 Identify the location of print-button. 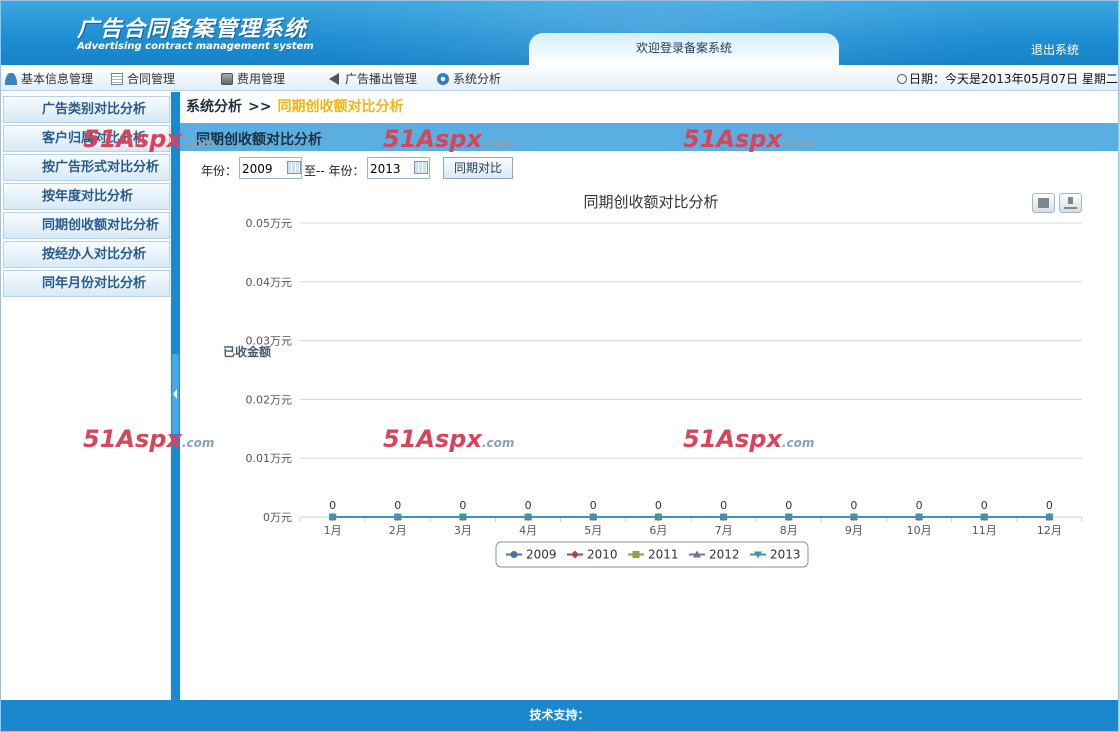
(1043, 203).